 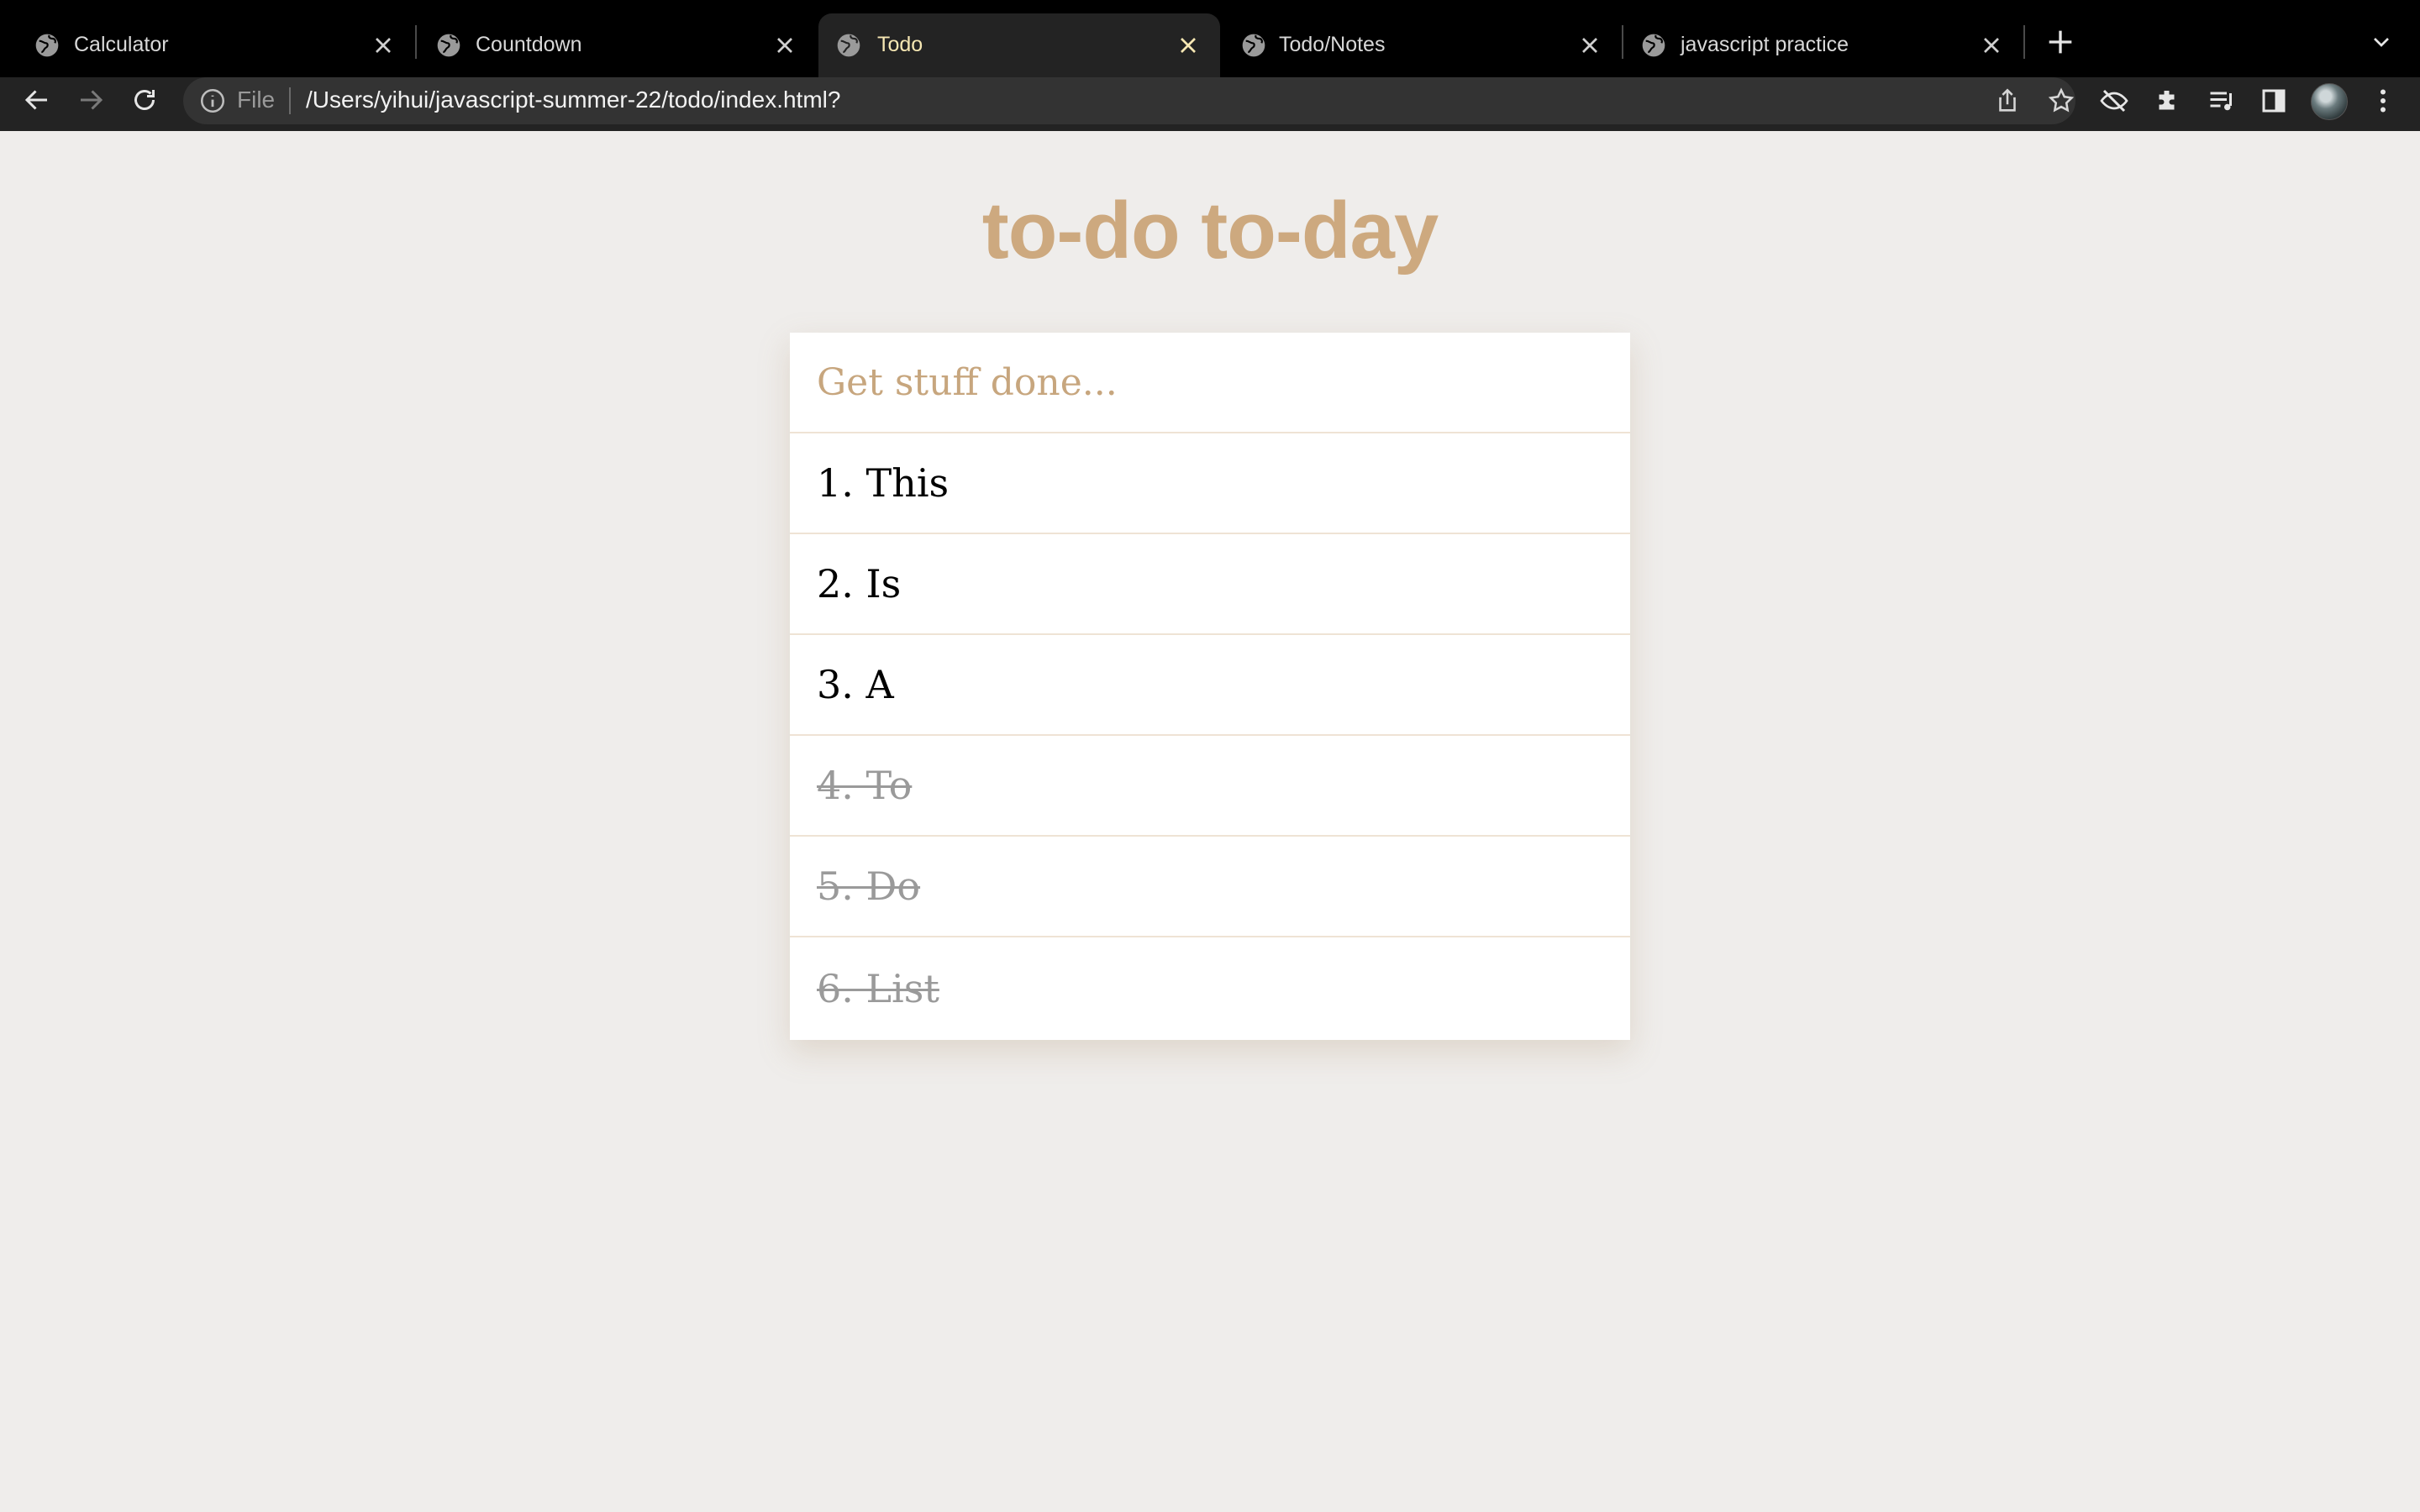 What do you see at coordinates (2329, 101) in the screenshot?
I see `avatar` at bounding box center [2329, 101].